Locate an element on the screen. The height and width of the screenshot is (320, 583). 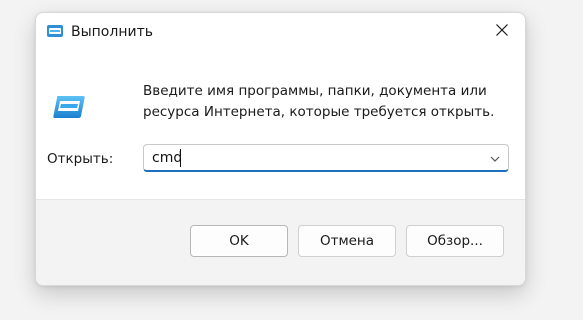
title-bar: Выполнить is located at coordinates (280, 32).